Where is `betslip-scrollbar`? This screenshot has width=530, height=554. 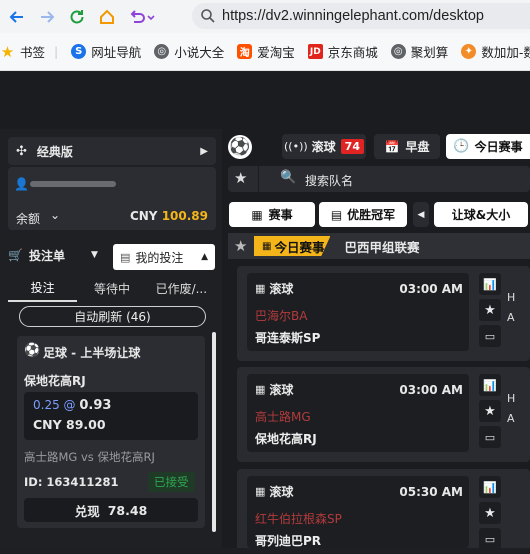 betslip-scrollbar is located at coordinates (214, 432).